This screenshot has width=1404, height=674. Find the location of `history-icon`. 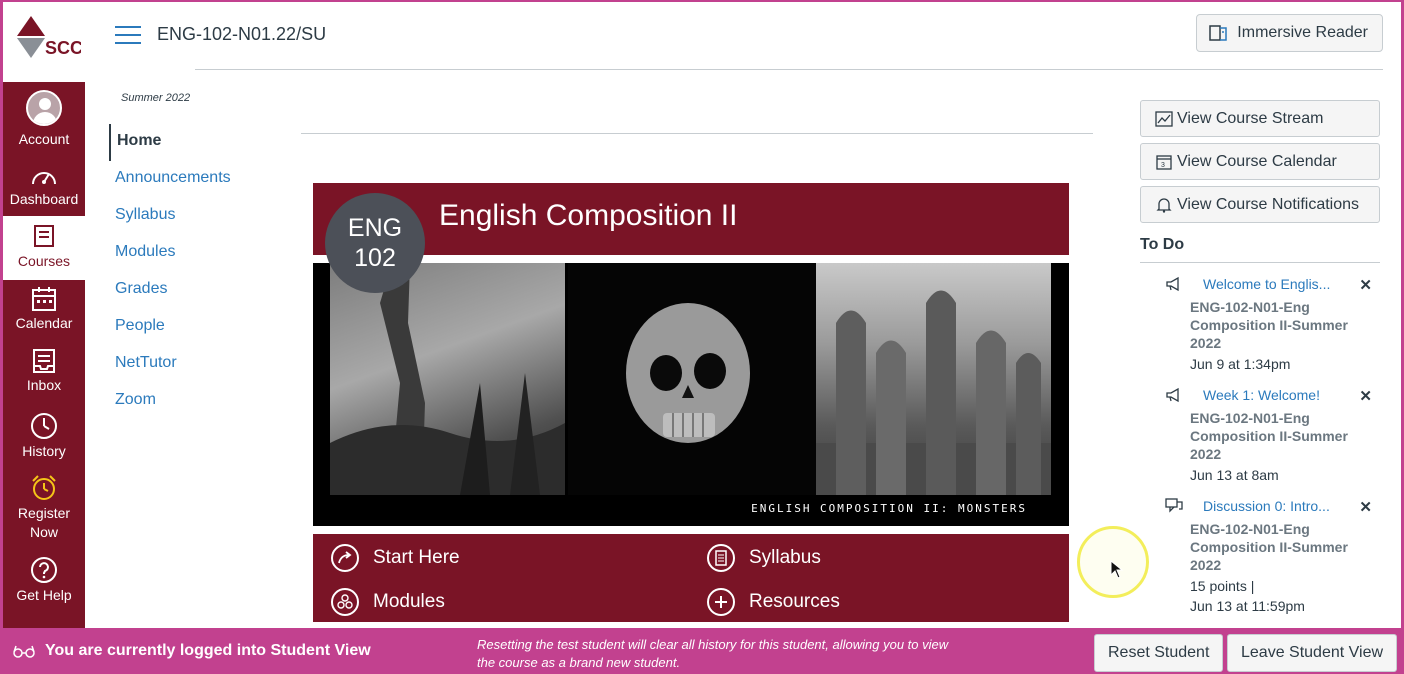

history-icon is located at coordinates (44, 426).